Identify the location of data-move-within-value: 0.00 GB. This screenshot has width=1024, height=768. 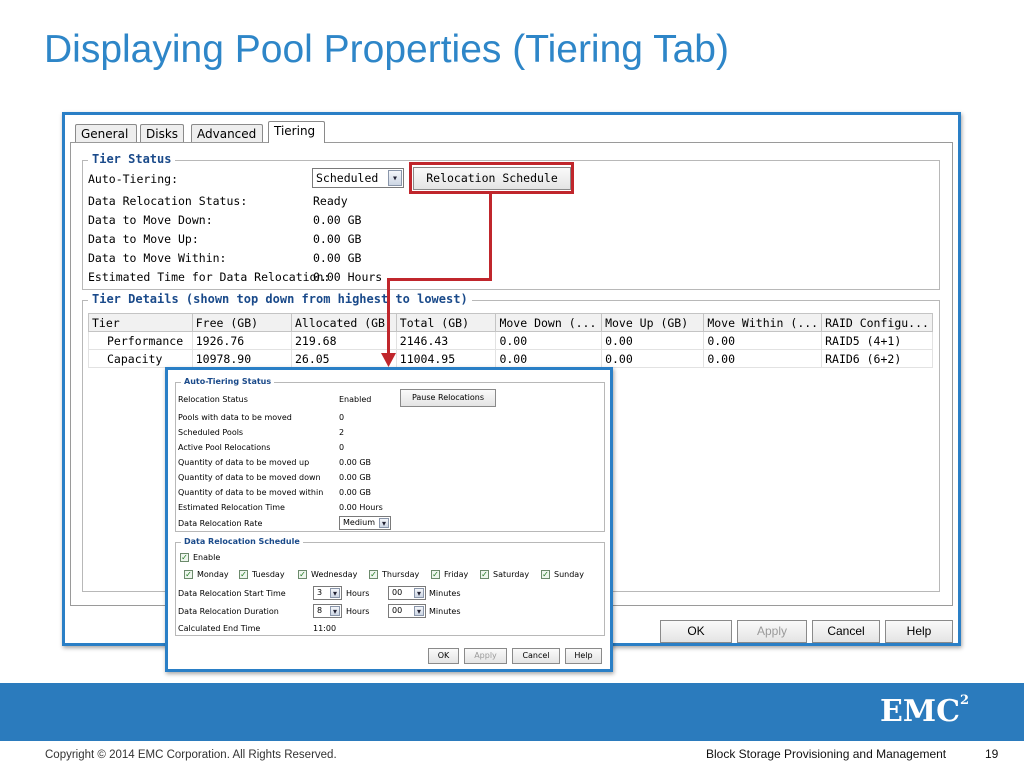
(337, 258).